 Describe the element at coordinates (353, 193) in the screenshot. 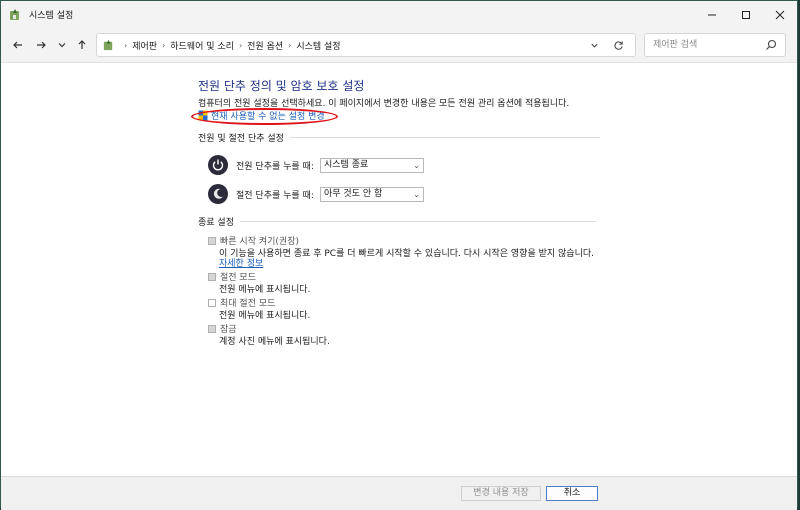

I see `select-value: 아무 것도 안 함` at that location.